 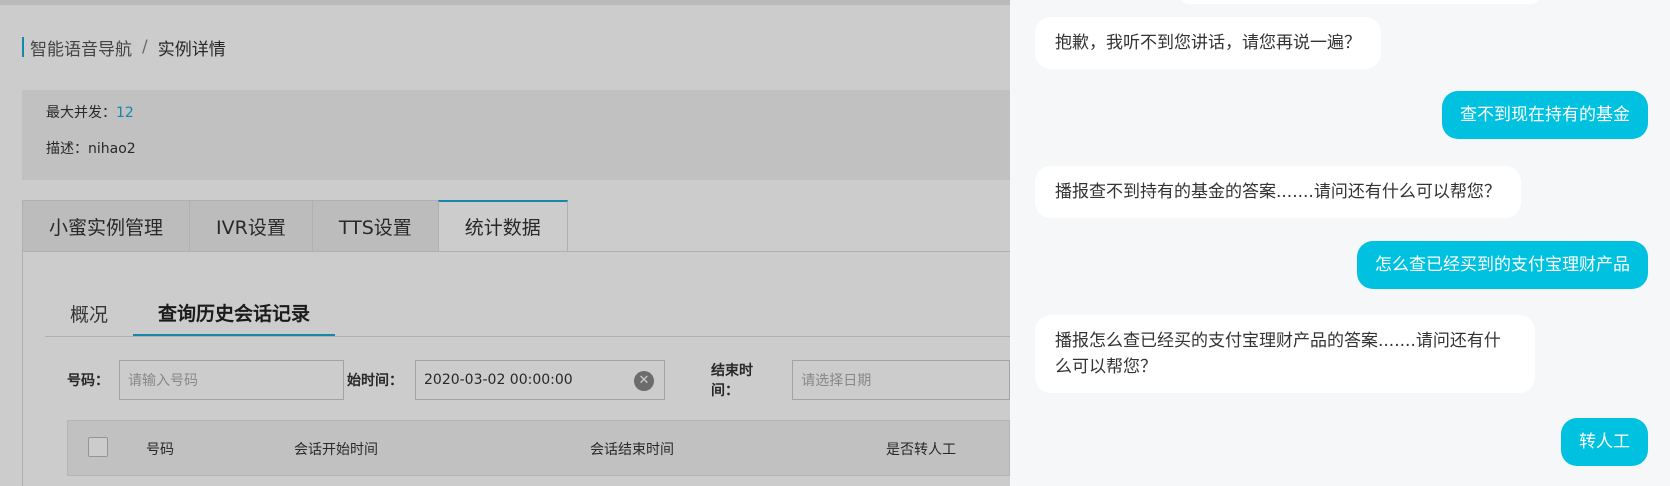 What do you see at coordinates (1360, 2) in the screenshot?
I see `previous-message-bubble` at bounding box center [1360, 2].